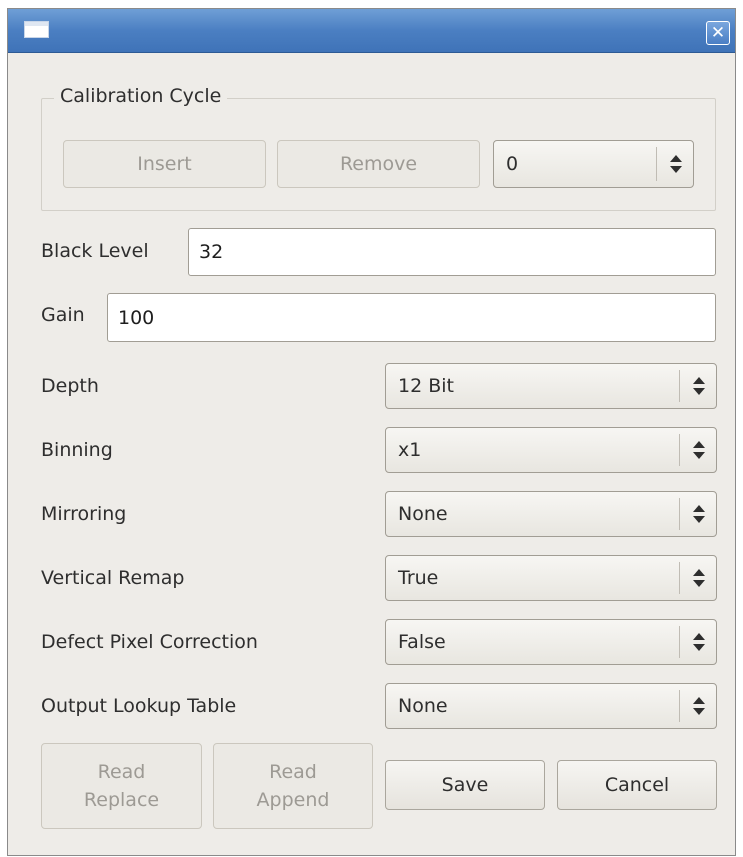 The image size is (743, 857). Describe the element at coordinates (637, 785) in the screenshot. I see `cancel-button: Cancel` at that location.